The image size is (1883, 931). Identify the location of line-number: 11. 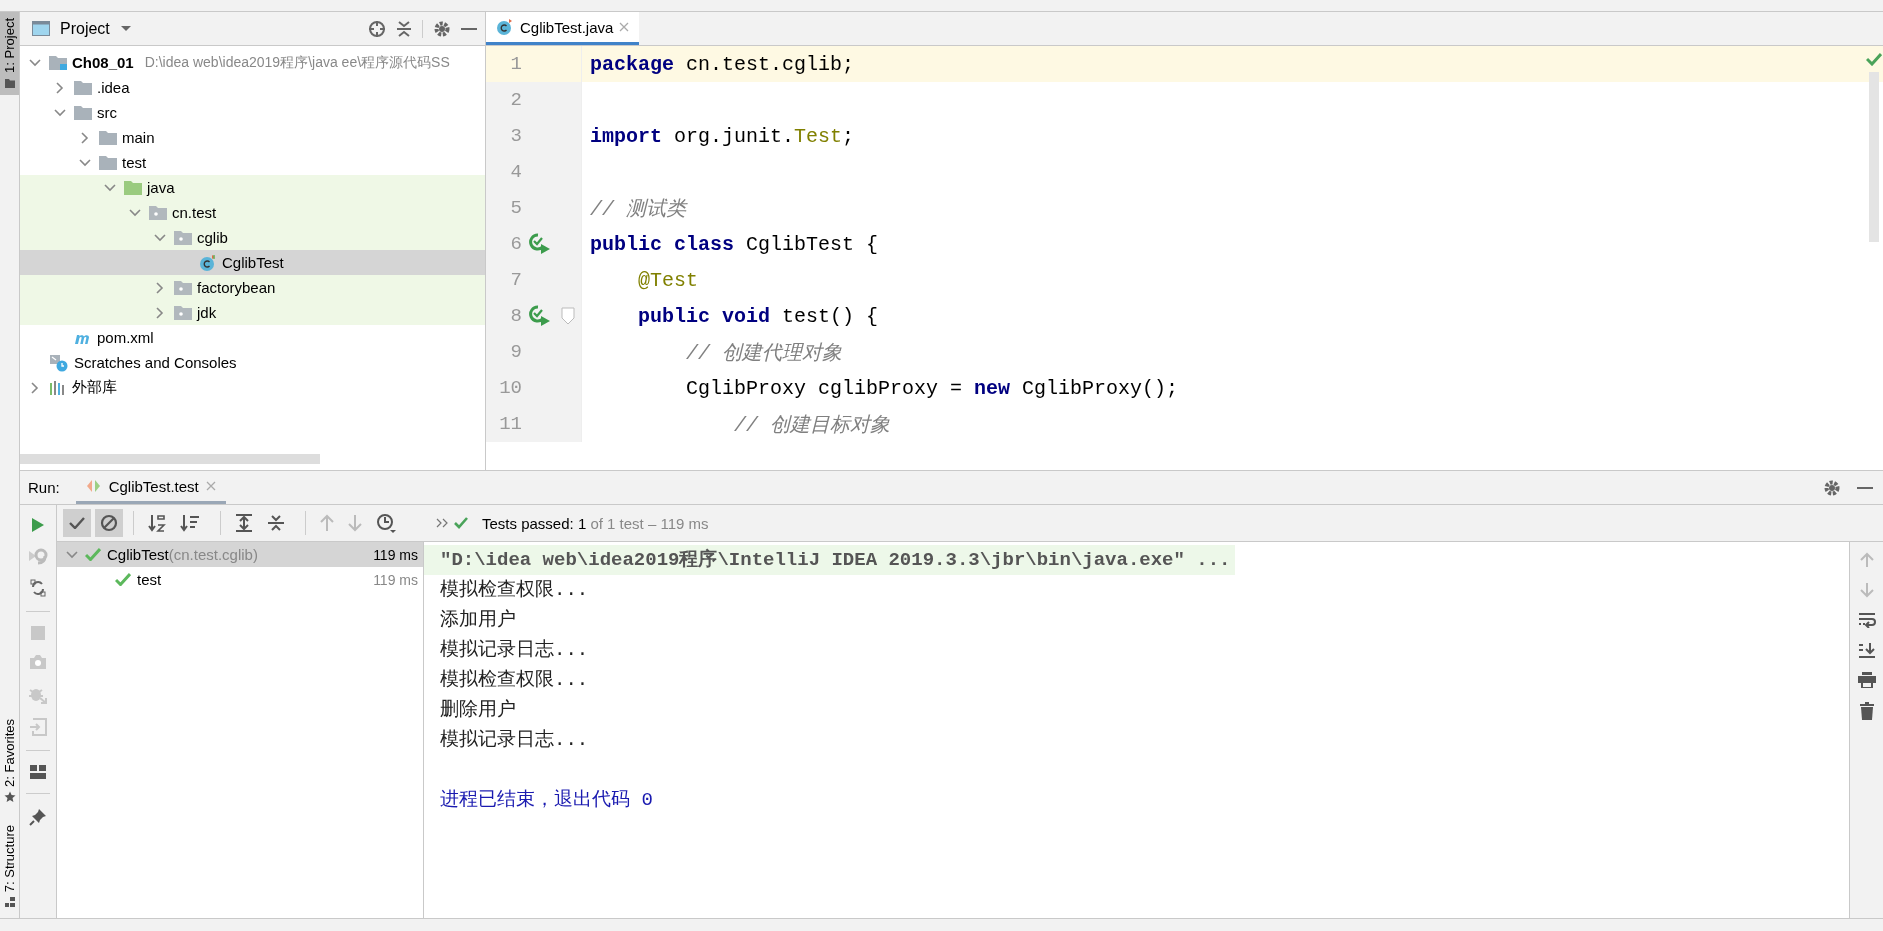
(510, 424).